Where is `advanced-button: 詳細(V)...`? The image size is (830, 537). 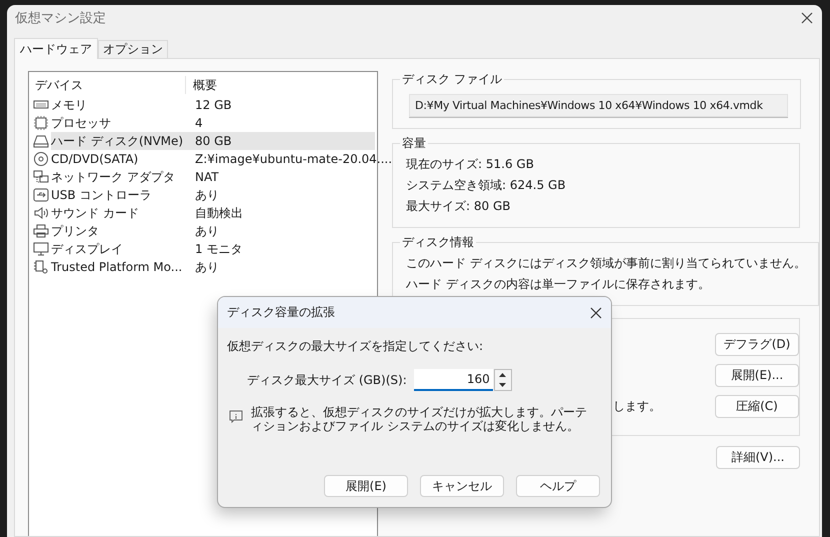
advanced-button: 詳細(V)... is located at coordinates (758, 457).